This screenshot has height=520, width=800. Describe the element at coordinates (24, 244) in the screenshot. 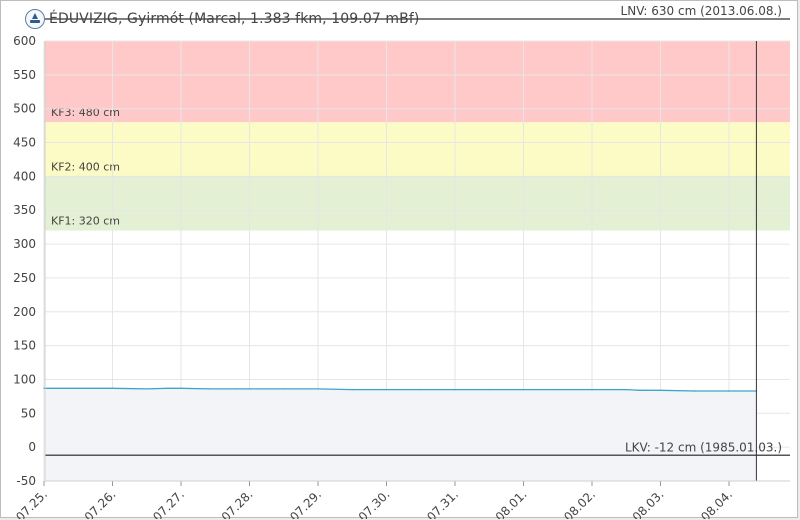

I see `y-tick-label: 300` at that location.